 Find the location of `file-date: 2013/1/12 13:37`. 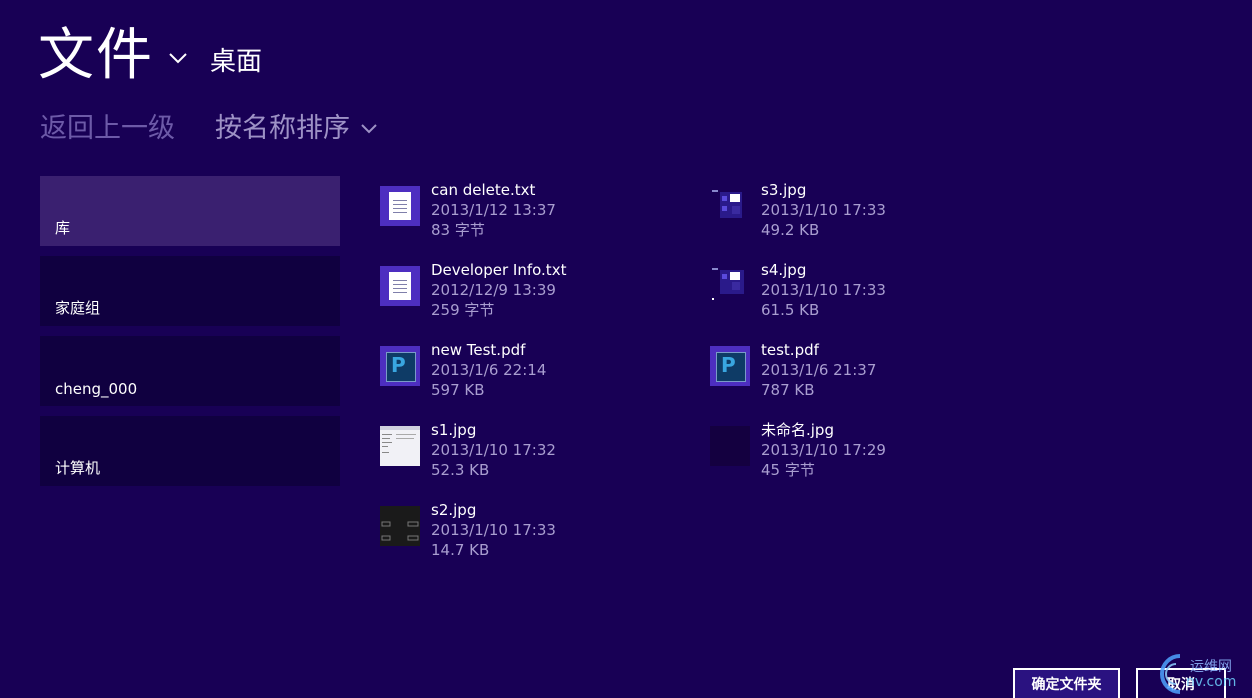

file-date: 2013/1/12 13:37 is located at coordinates (493, 210).